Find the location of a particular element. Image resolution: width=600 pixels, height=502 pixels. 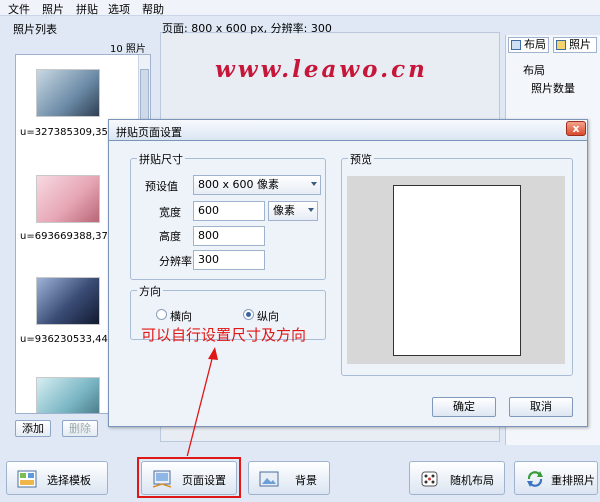

menu-photo: 照片 is located at coordinates (53, 9).